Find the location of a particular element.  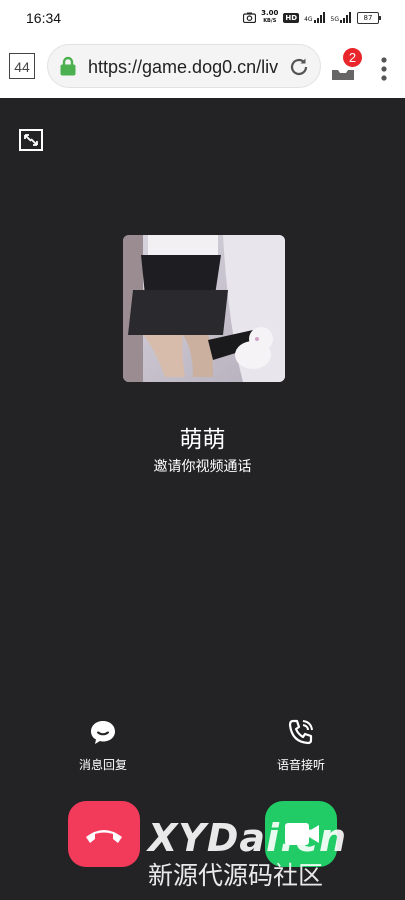

phone-hangup-icon is located at coordinates (104, 836).